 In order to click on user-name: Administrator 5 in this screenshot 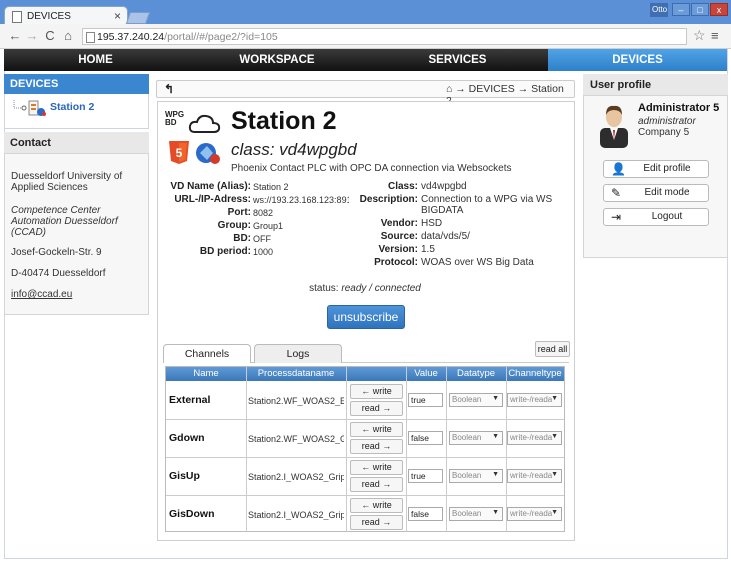, I will do `click(679, 108)`.